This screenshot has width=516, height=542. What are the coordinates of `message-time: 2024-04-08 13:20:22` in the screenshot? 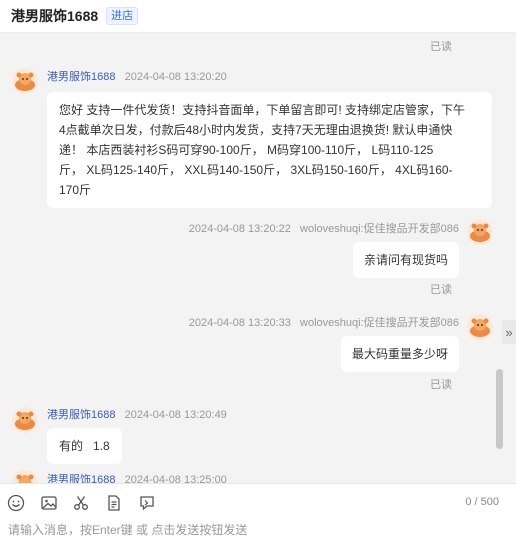 It's located at (239, 229).